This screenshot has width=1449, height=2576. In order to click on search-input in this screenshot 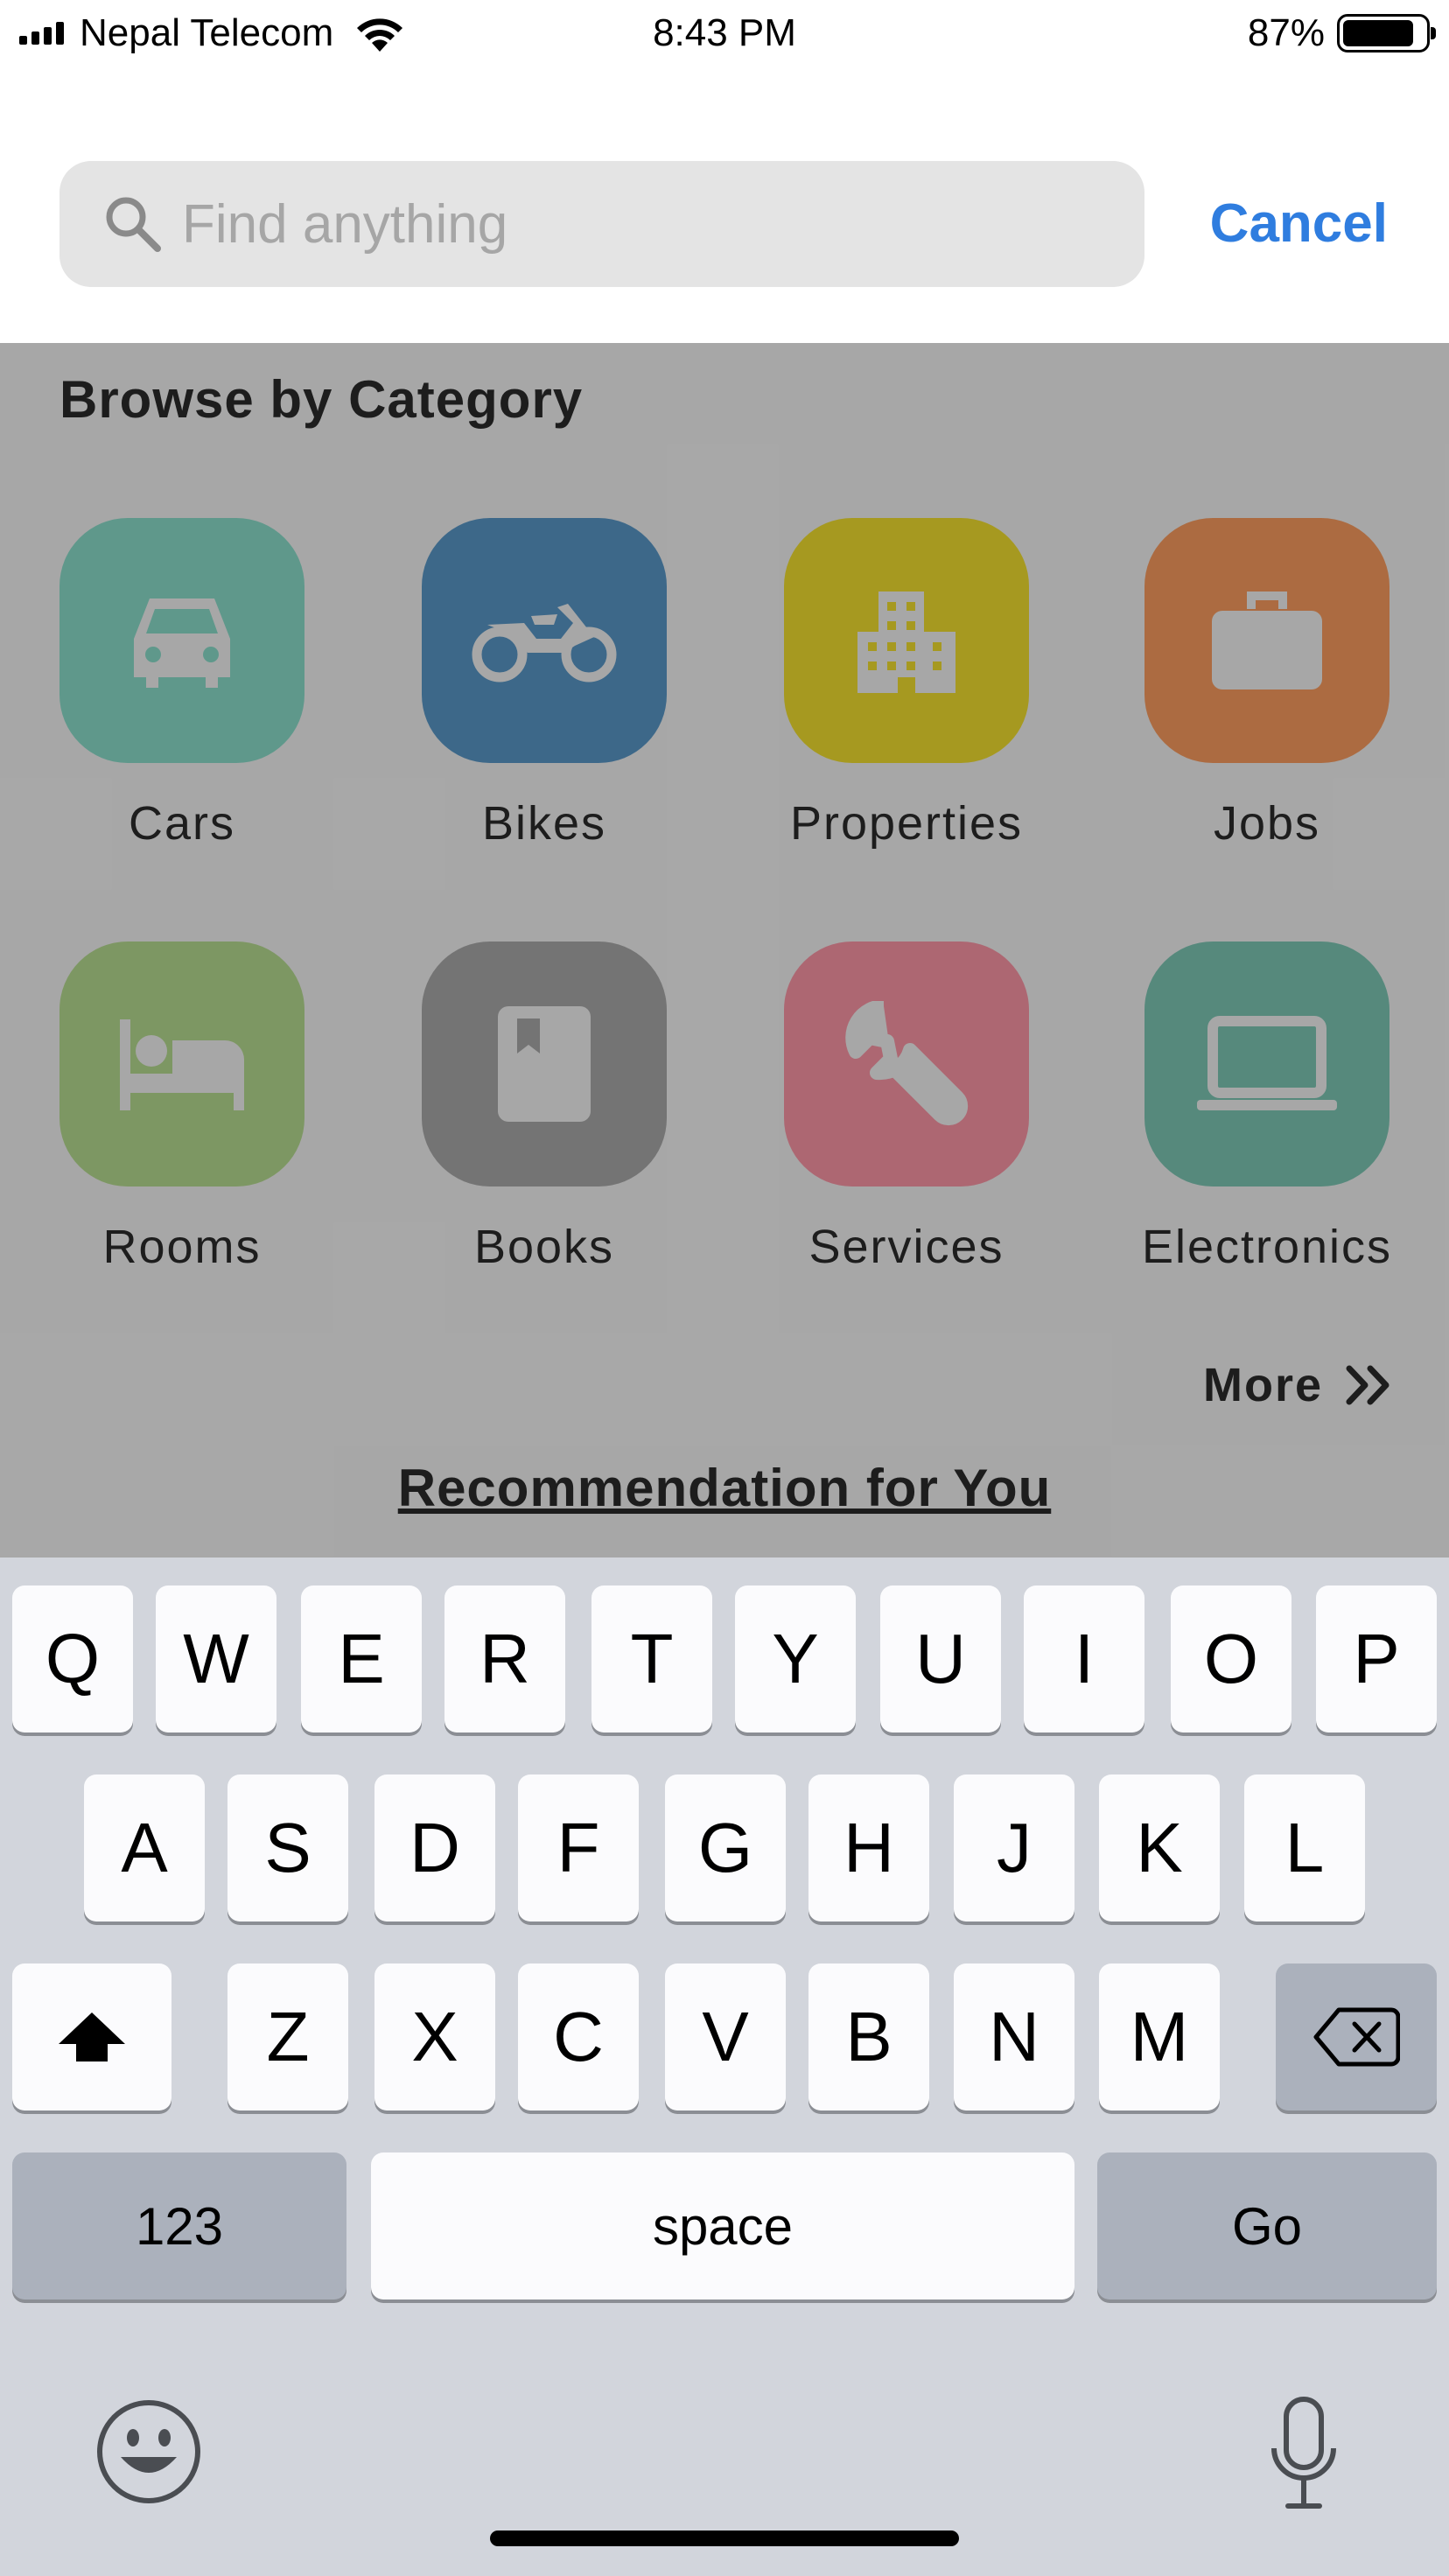, I will do `click(646, 224)`.